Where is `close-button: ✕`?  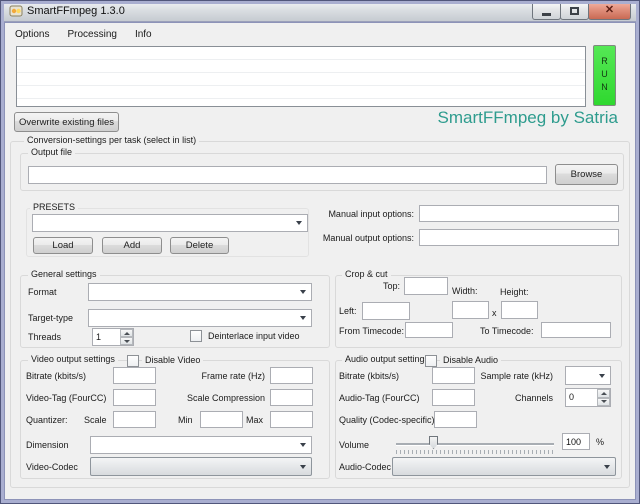 close-button: ✕ is located at coordinates (609, 11).